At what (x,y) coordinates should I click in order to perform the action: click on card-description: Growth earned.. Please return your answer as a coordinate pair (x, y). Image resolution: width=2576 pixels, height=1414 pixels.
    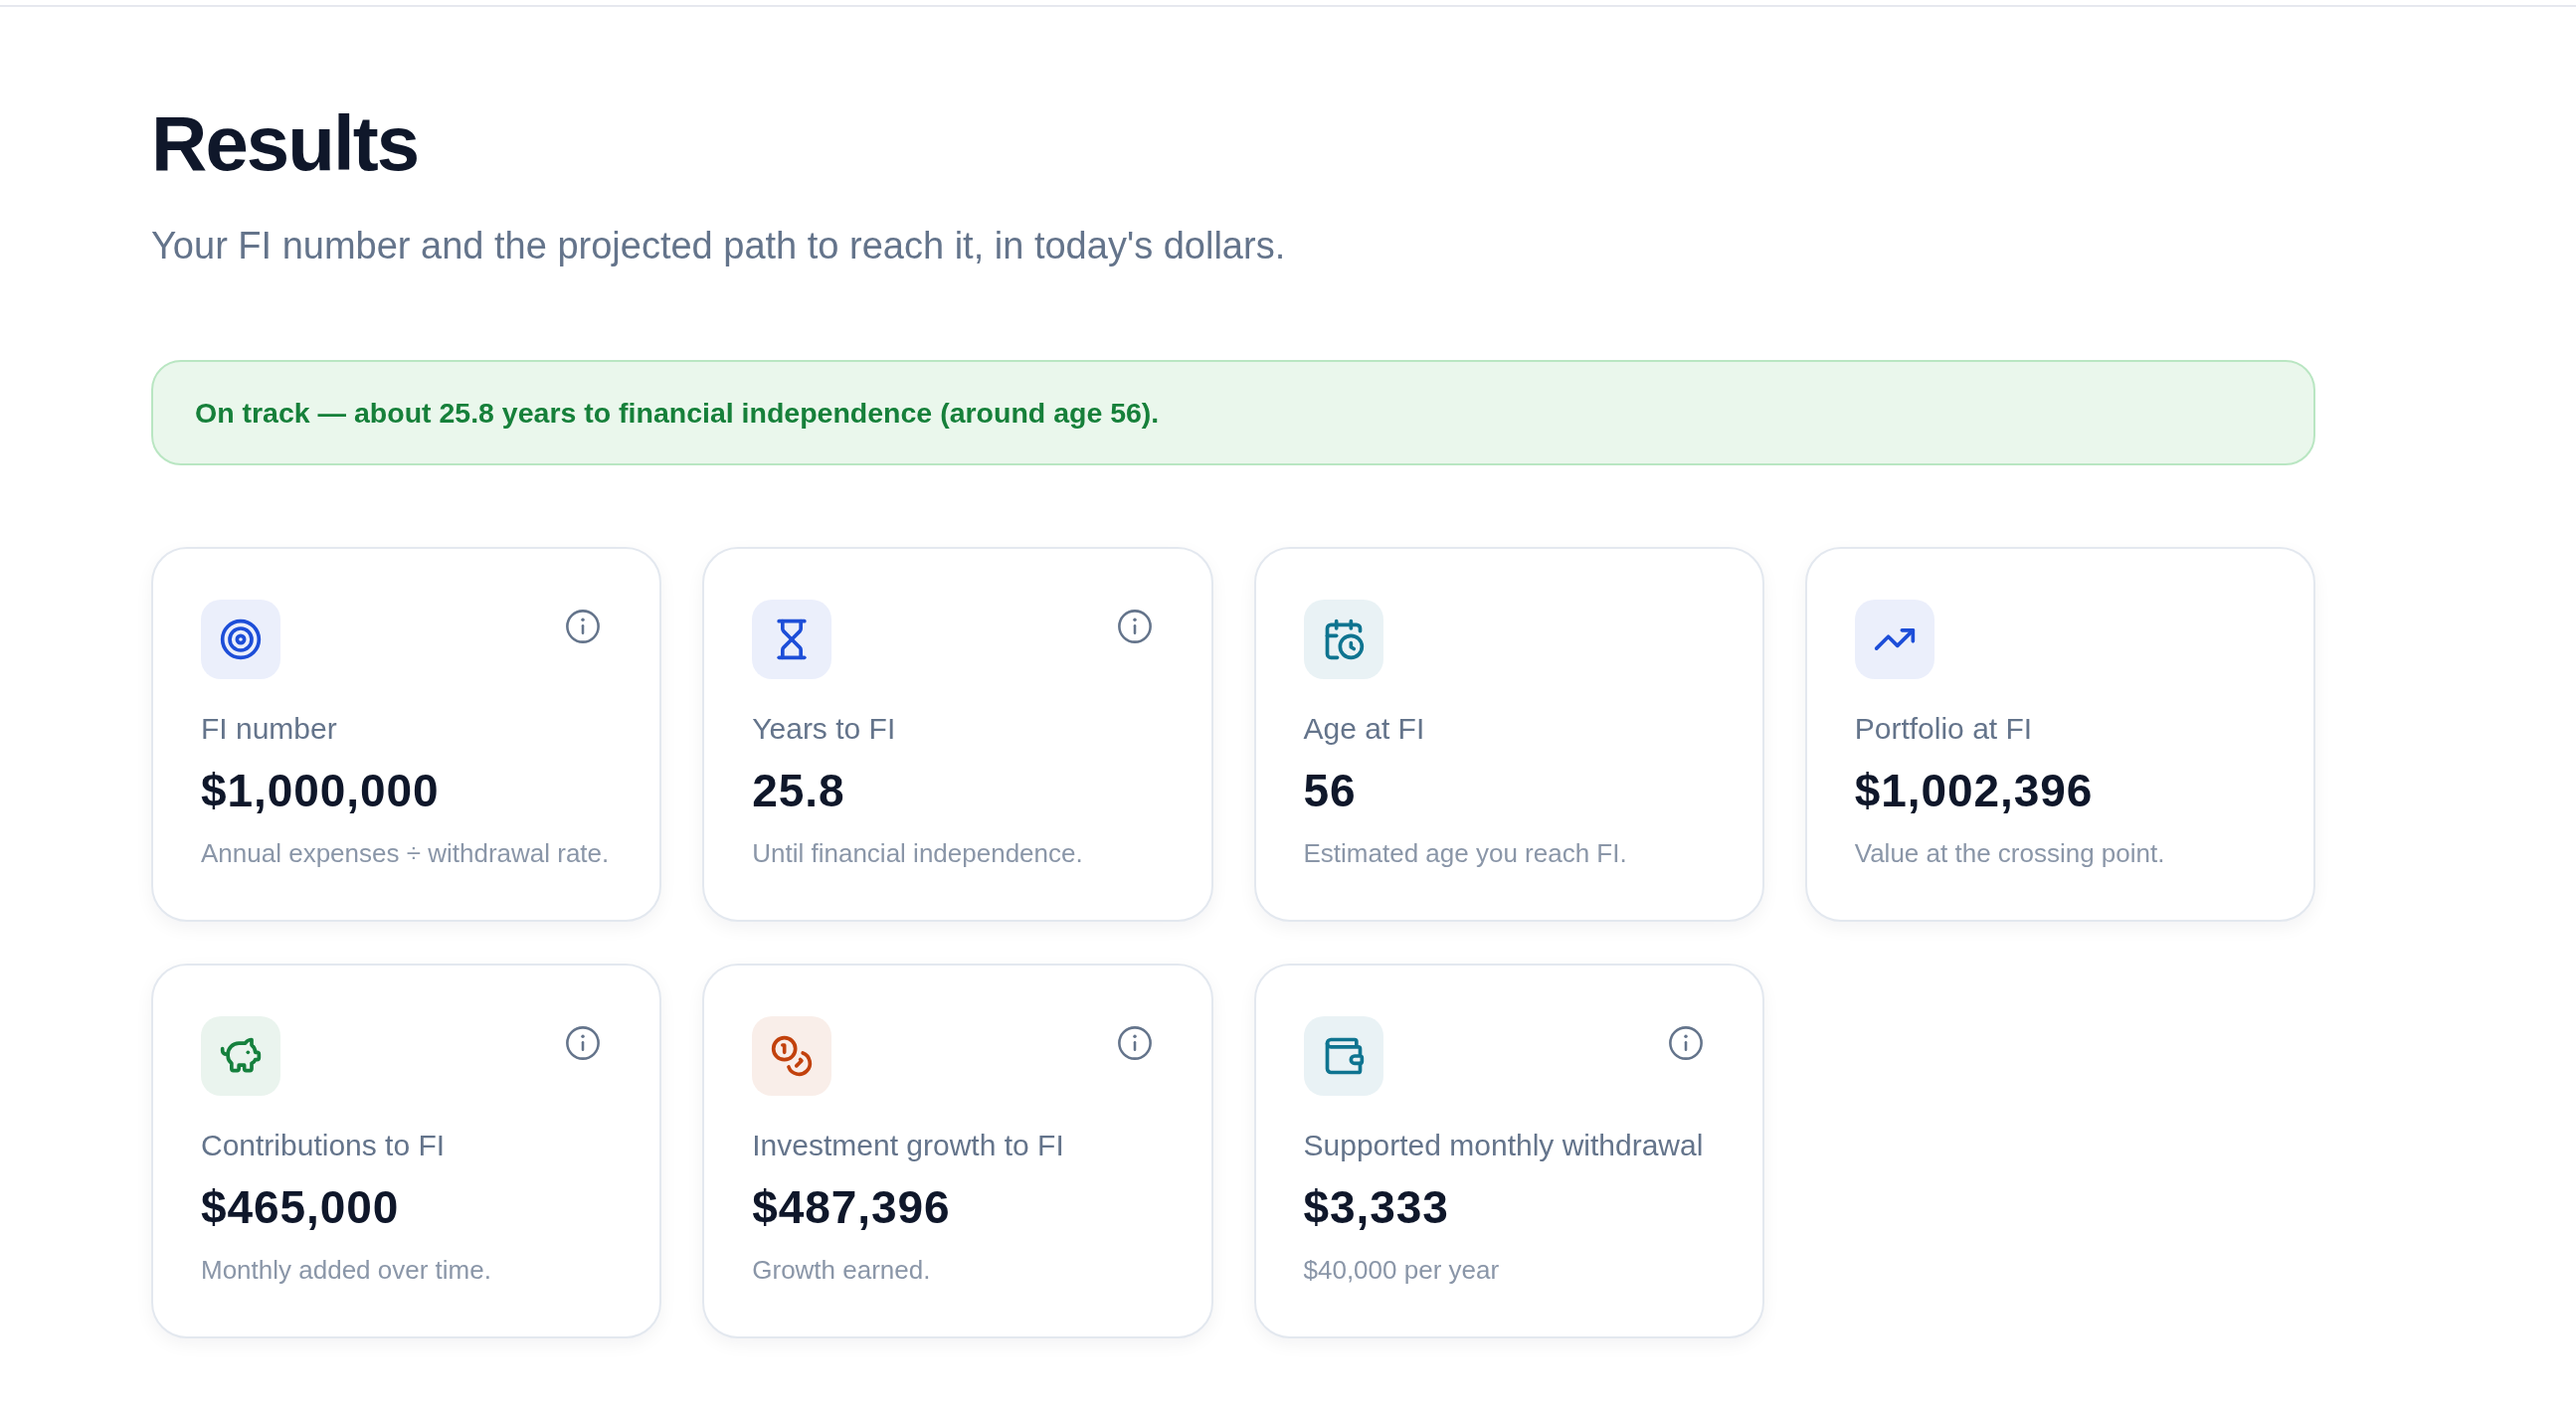
    Looking at the image, I should click on (842, 1270).